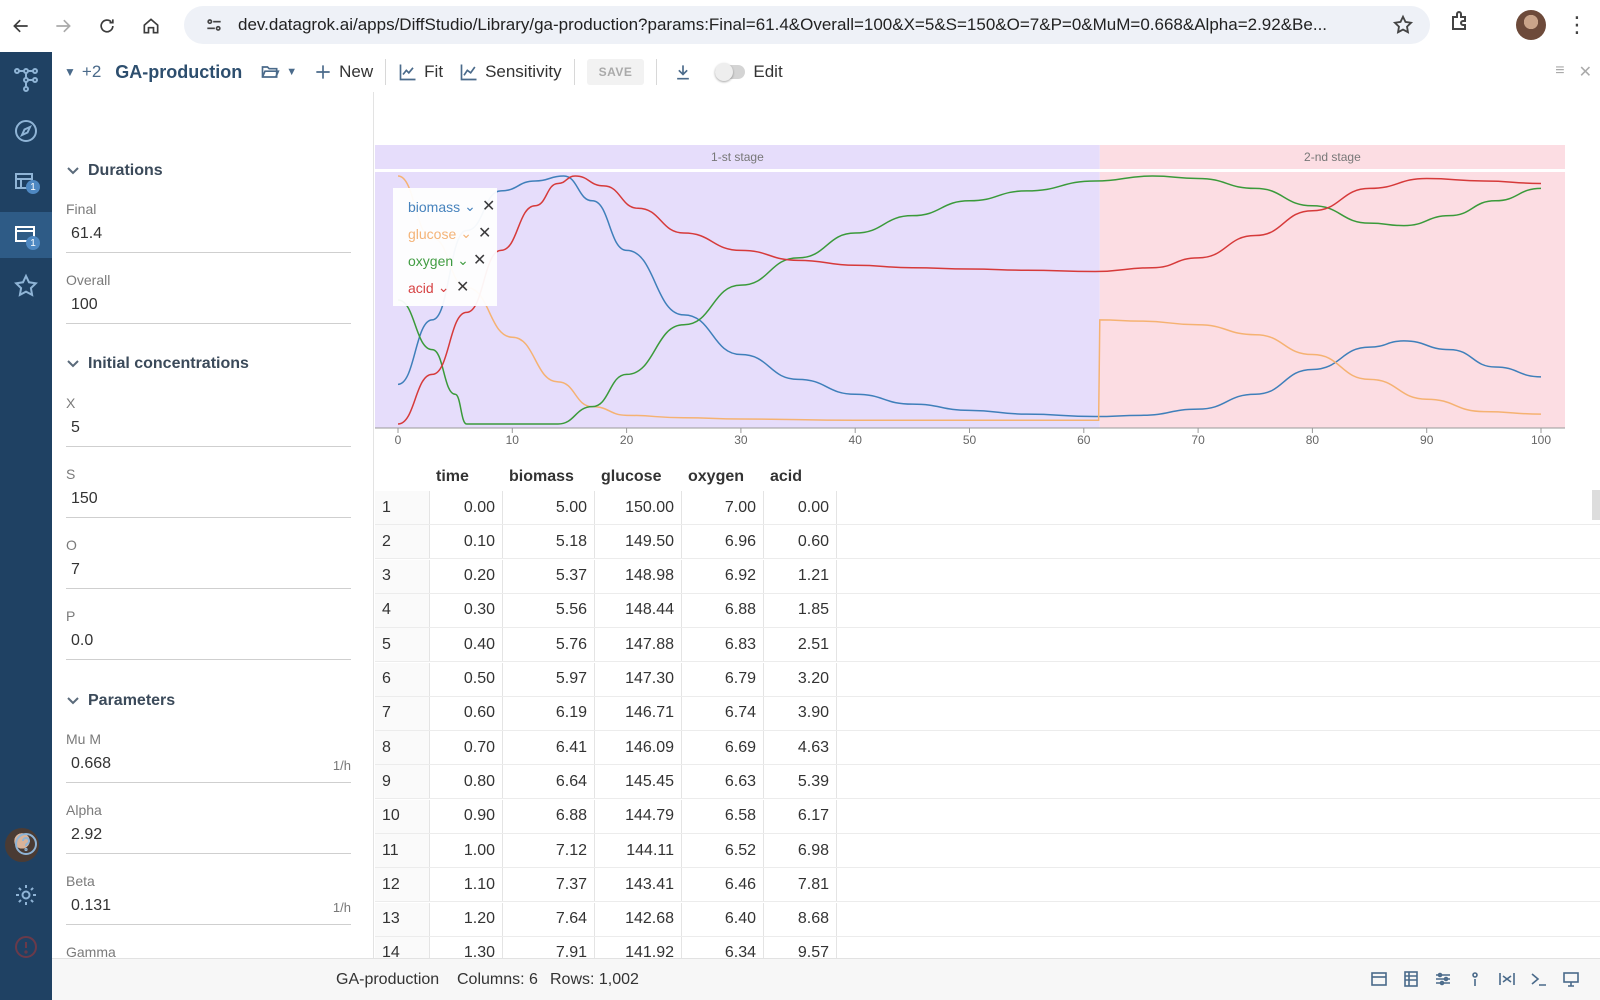 The image size is (1600, 1000). I want to click on table-cell: 0.60, so click(466, 713).